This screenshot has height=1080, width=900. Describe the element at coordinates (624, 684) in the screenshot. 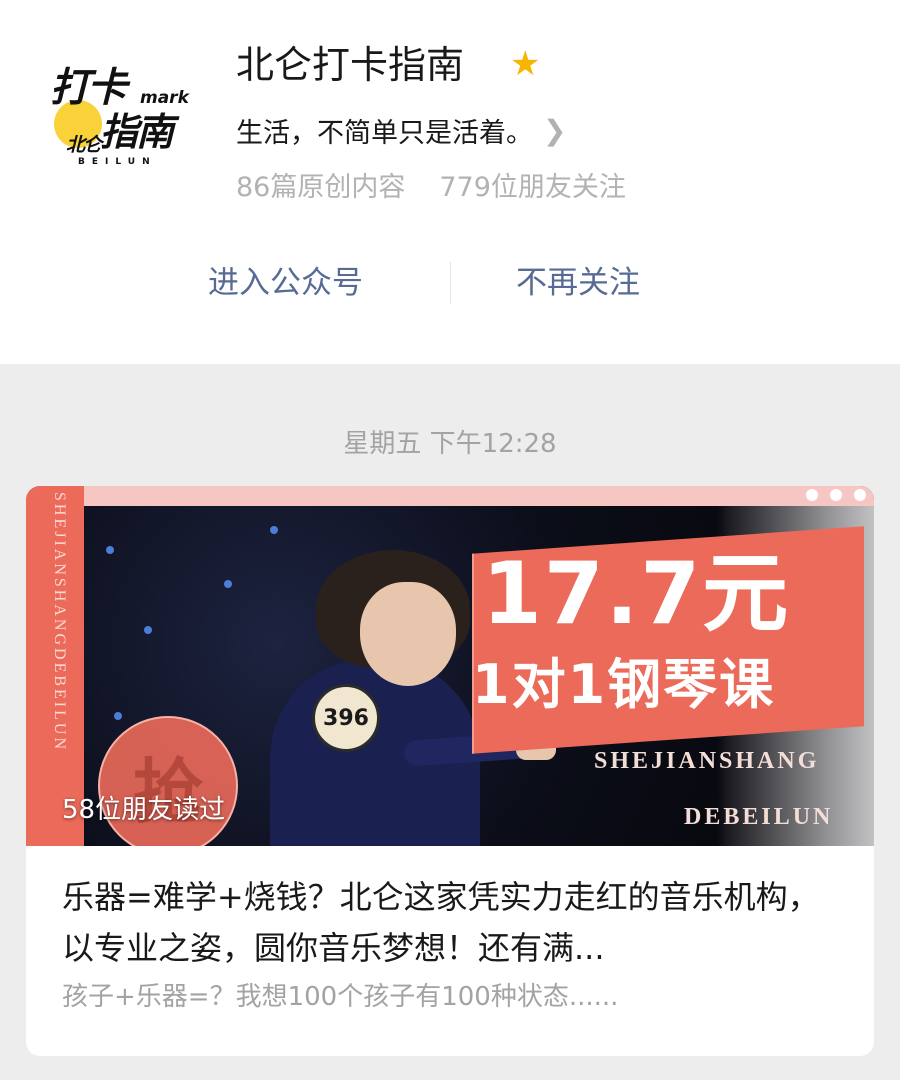

I see `cover-course: 1对1钢琴课` at that location.